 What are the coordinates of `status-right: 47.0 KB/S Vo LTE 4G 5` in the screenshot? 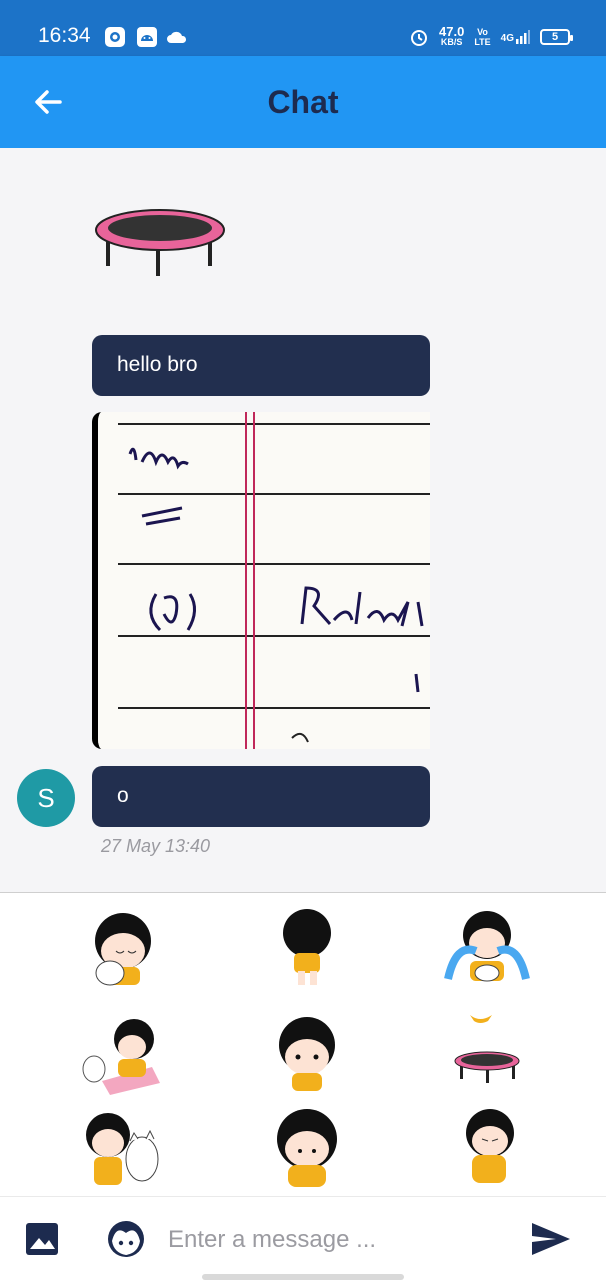 It's located at (491, 37).